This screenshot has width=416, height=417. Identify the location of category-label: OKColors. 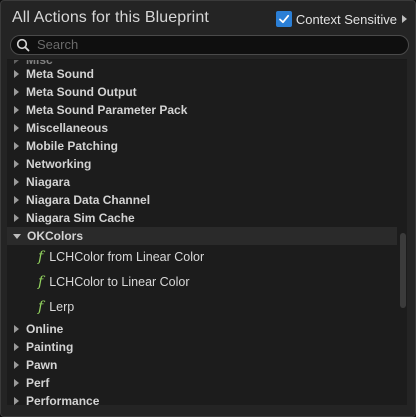
(55, 236).